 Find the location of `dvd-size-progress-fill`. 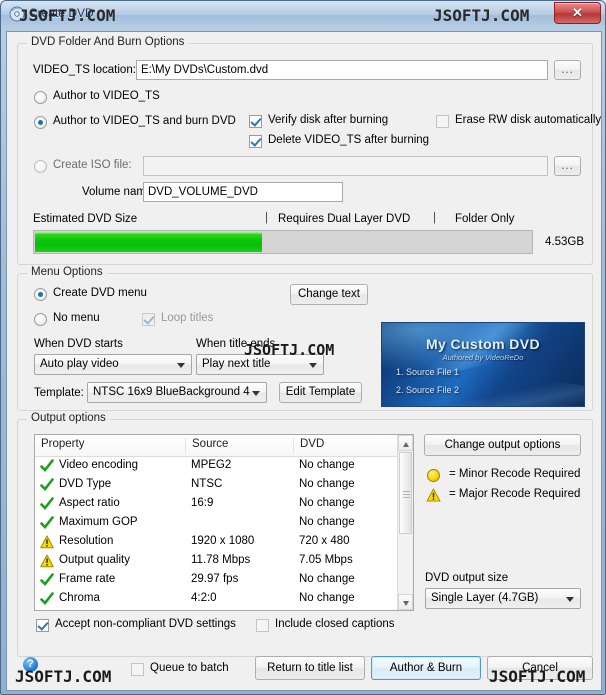

dvd-size-progress-fill is located at coordinates (149, 242).